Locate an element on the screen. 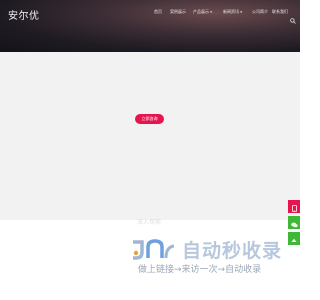 Image resolution: width=320 pixels, height=300 pixels. nav-item-home: 首页 is located at coordinates (158, 12).